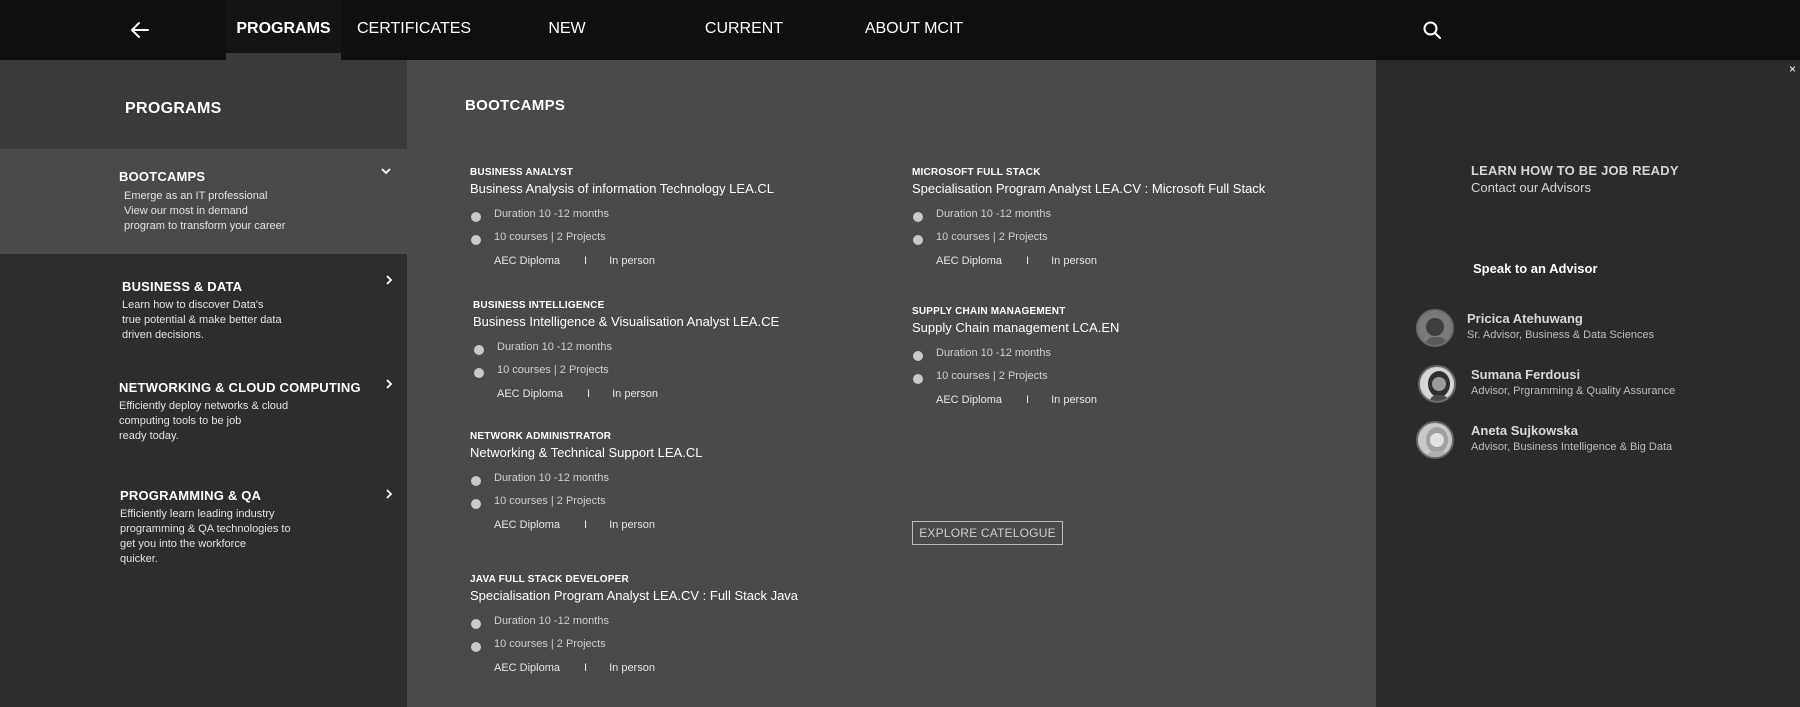 Image resolution: width=1800 pixels, height=707 pixels. I want to click on advisor-name: Aneta Sujkowska, so click(1524, 430).